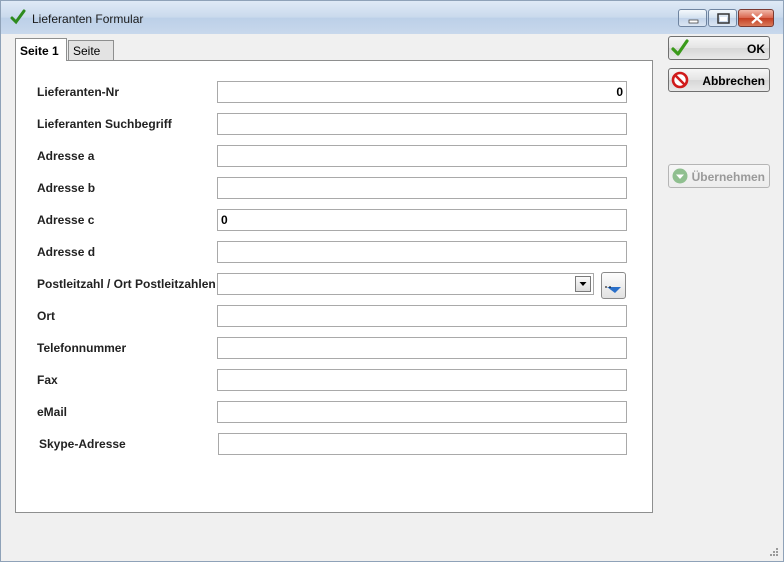 The image size is (784, 562). I want to click on apply-arrow-icon, so click(680, 176).